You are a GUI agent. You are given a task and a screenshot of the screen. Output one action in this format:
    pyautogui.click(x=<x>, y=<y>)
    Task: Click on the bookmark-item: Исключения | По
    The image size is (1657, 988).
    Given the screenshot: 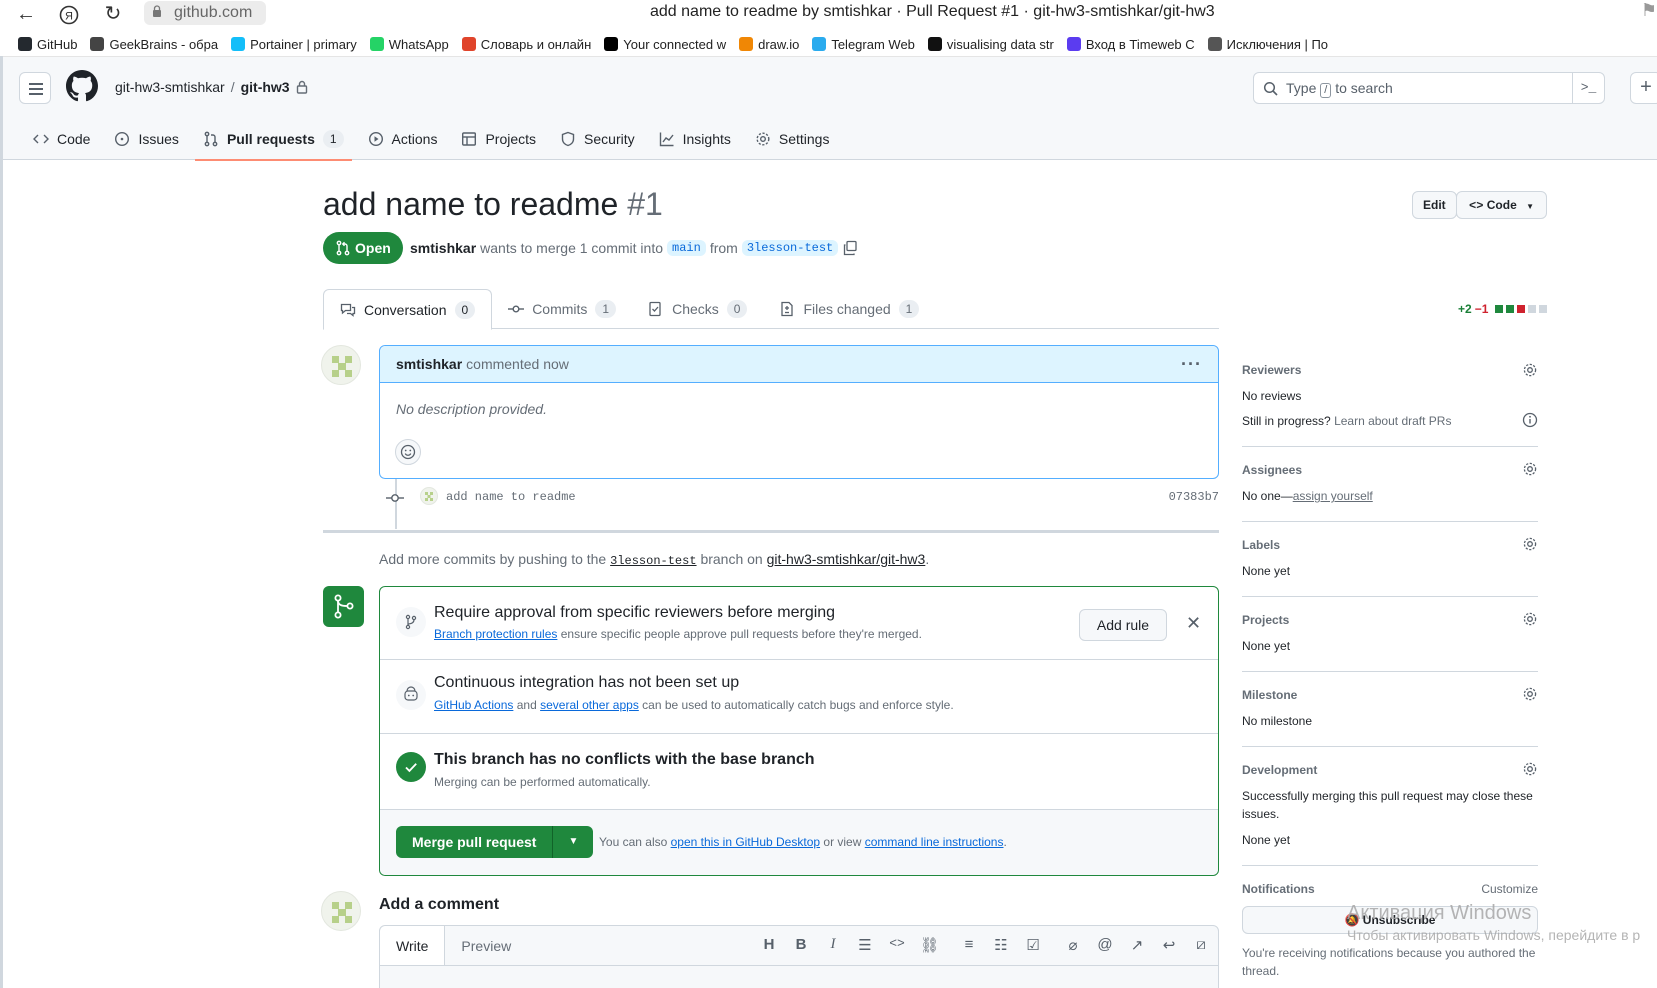 What is the action you would take?
    pyautogui.click(x=1267, y=44)
    